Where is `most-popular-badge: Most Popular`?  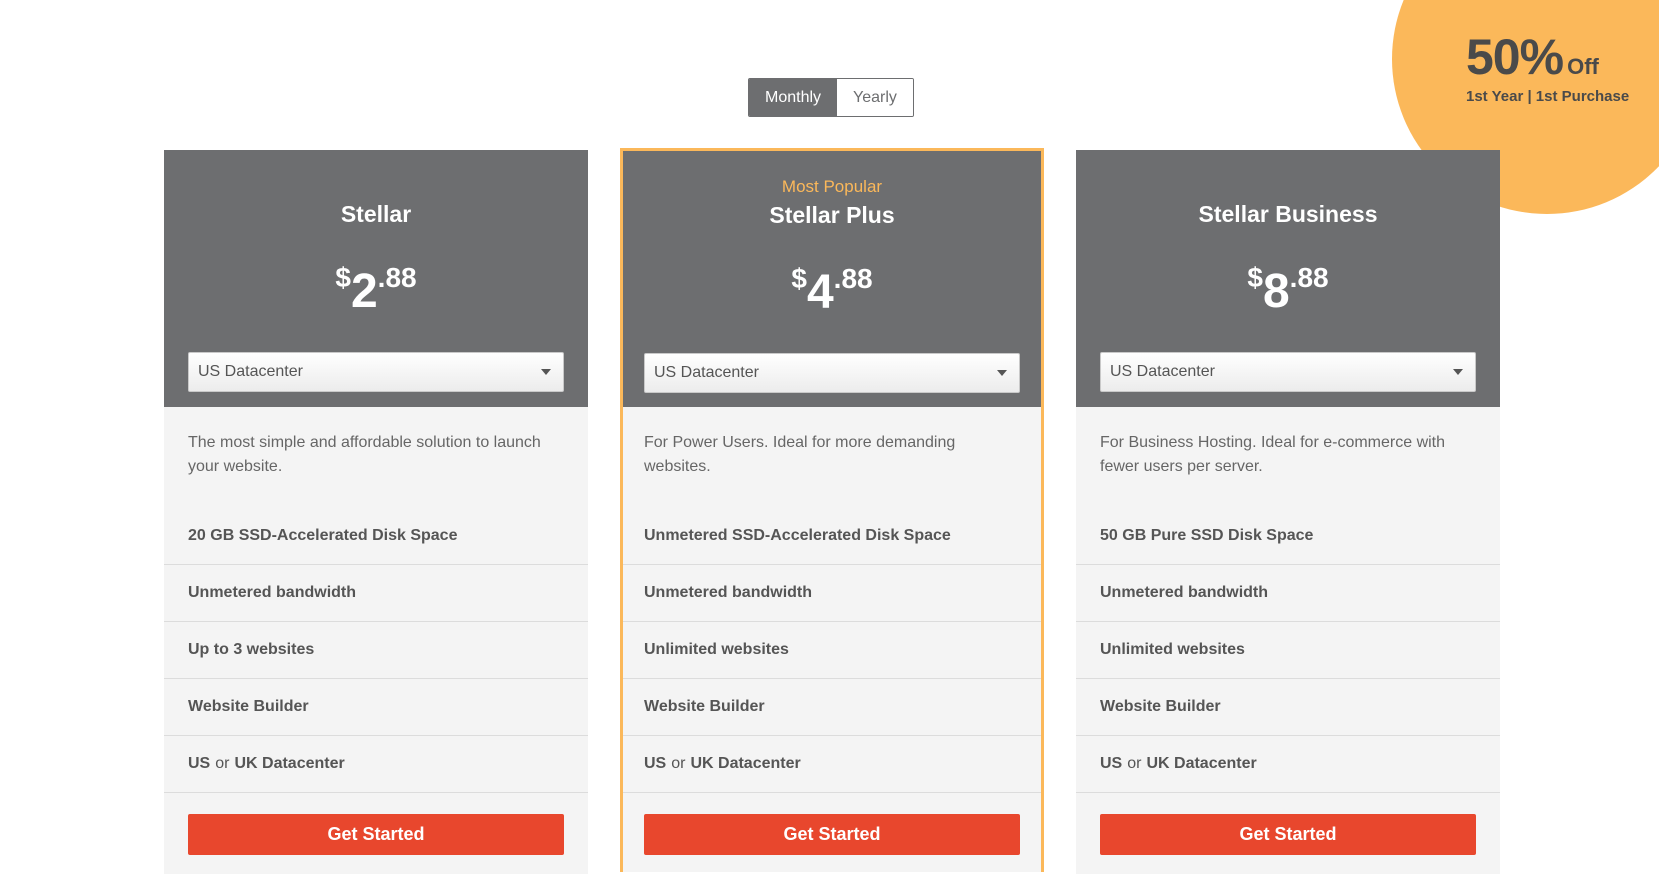 most-popular-badge: Most Popular is located at coordinates (832, 186).